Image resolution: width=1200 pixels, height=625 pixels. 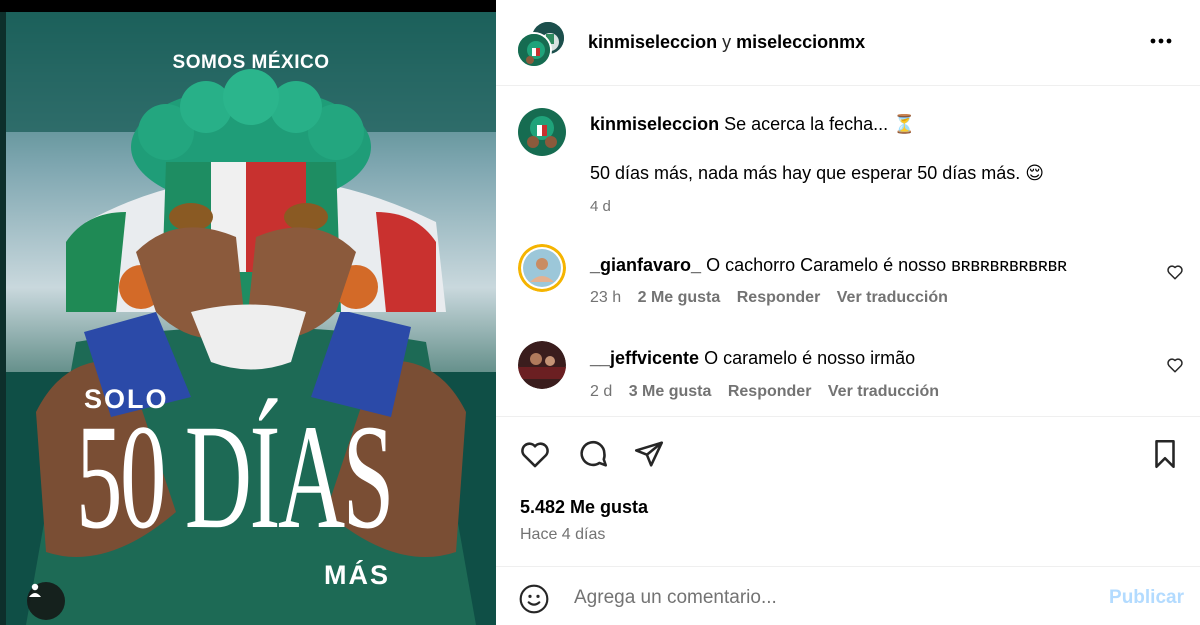 I want to click on more-horizontal-icon, so click(x=1161, y=41).